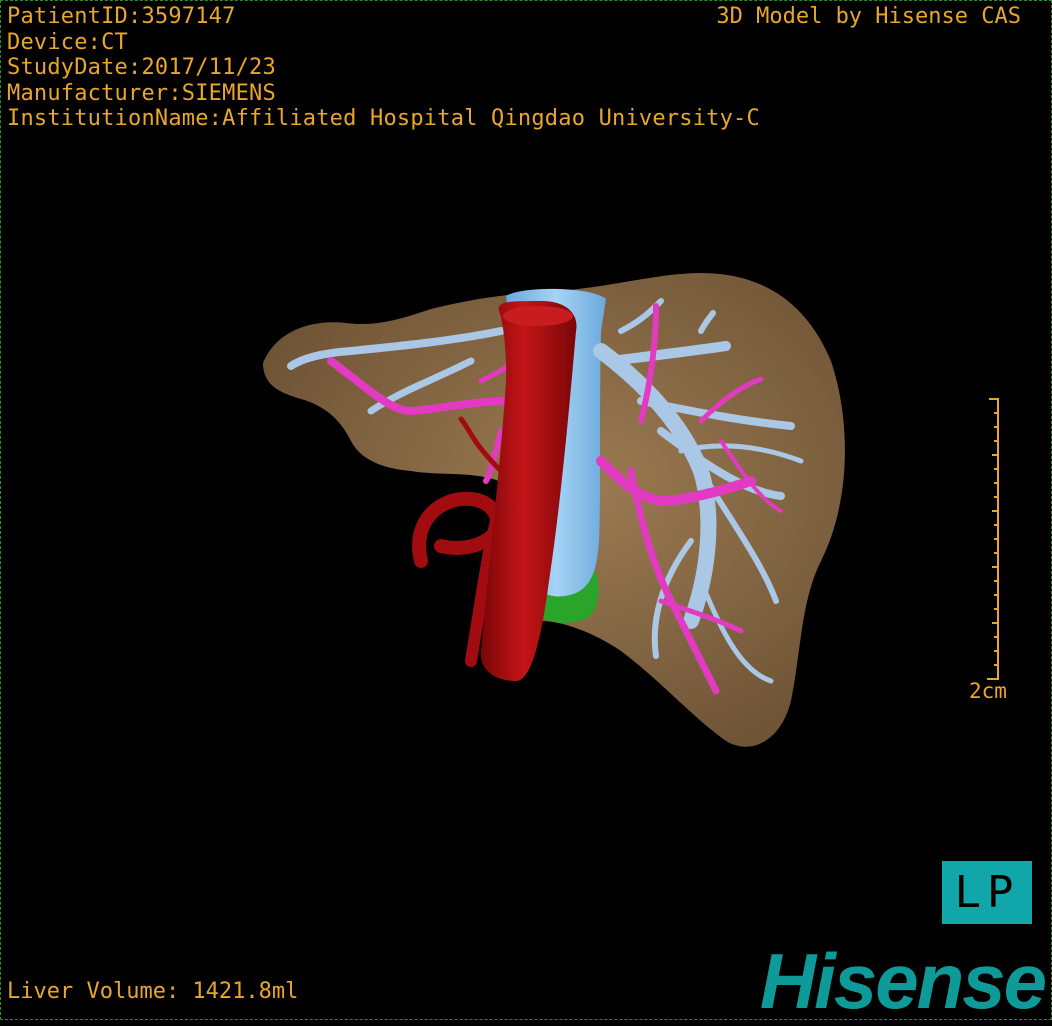 The width and height of the screenshot is (1052, 1026). What do you see at coordinates (988, 691) in the screenshot?
I see `scale-label: 2cm` at bounding box center [988, 691].